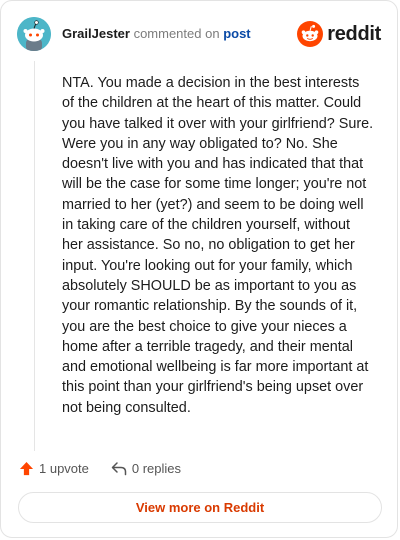 This screenshot has width=400, height=540. What do you see at coordinates (34, 256) in the screenshot?
I see `thread-line` at bounding box center [34, 256].